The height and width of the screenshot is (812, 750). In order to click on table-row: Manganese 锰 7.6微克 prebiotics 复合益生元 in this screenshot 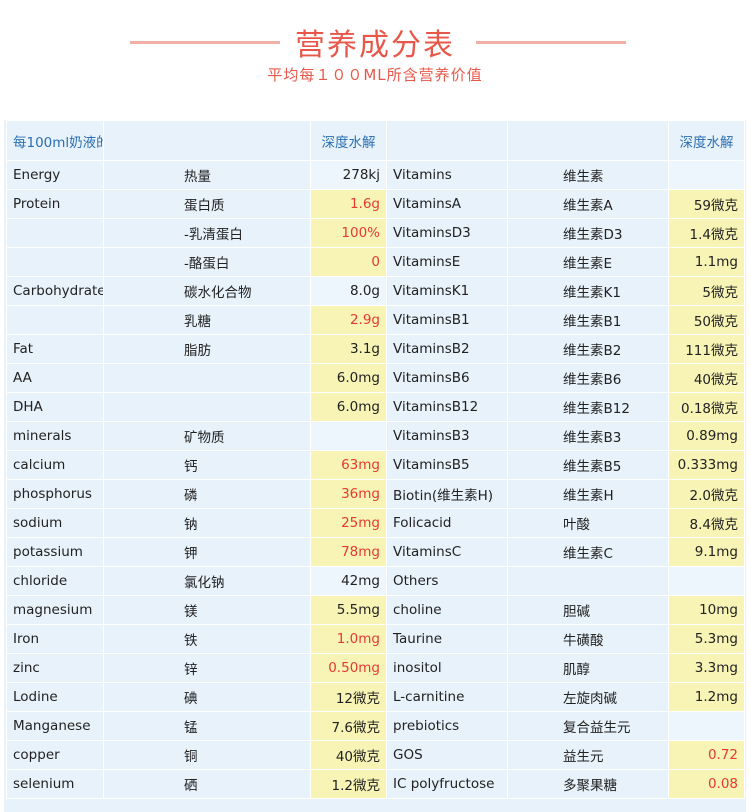, I will do `click(375, 726)`.